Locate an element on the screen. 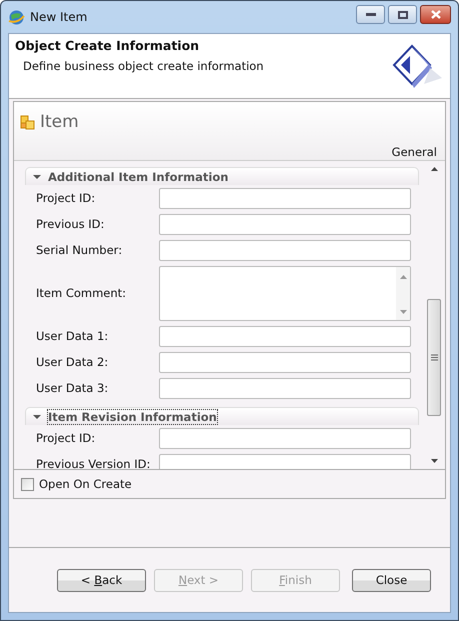 The image size is (459, 621). grip-icon is located at coordinates (434, 357).